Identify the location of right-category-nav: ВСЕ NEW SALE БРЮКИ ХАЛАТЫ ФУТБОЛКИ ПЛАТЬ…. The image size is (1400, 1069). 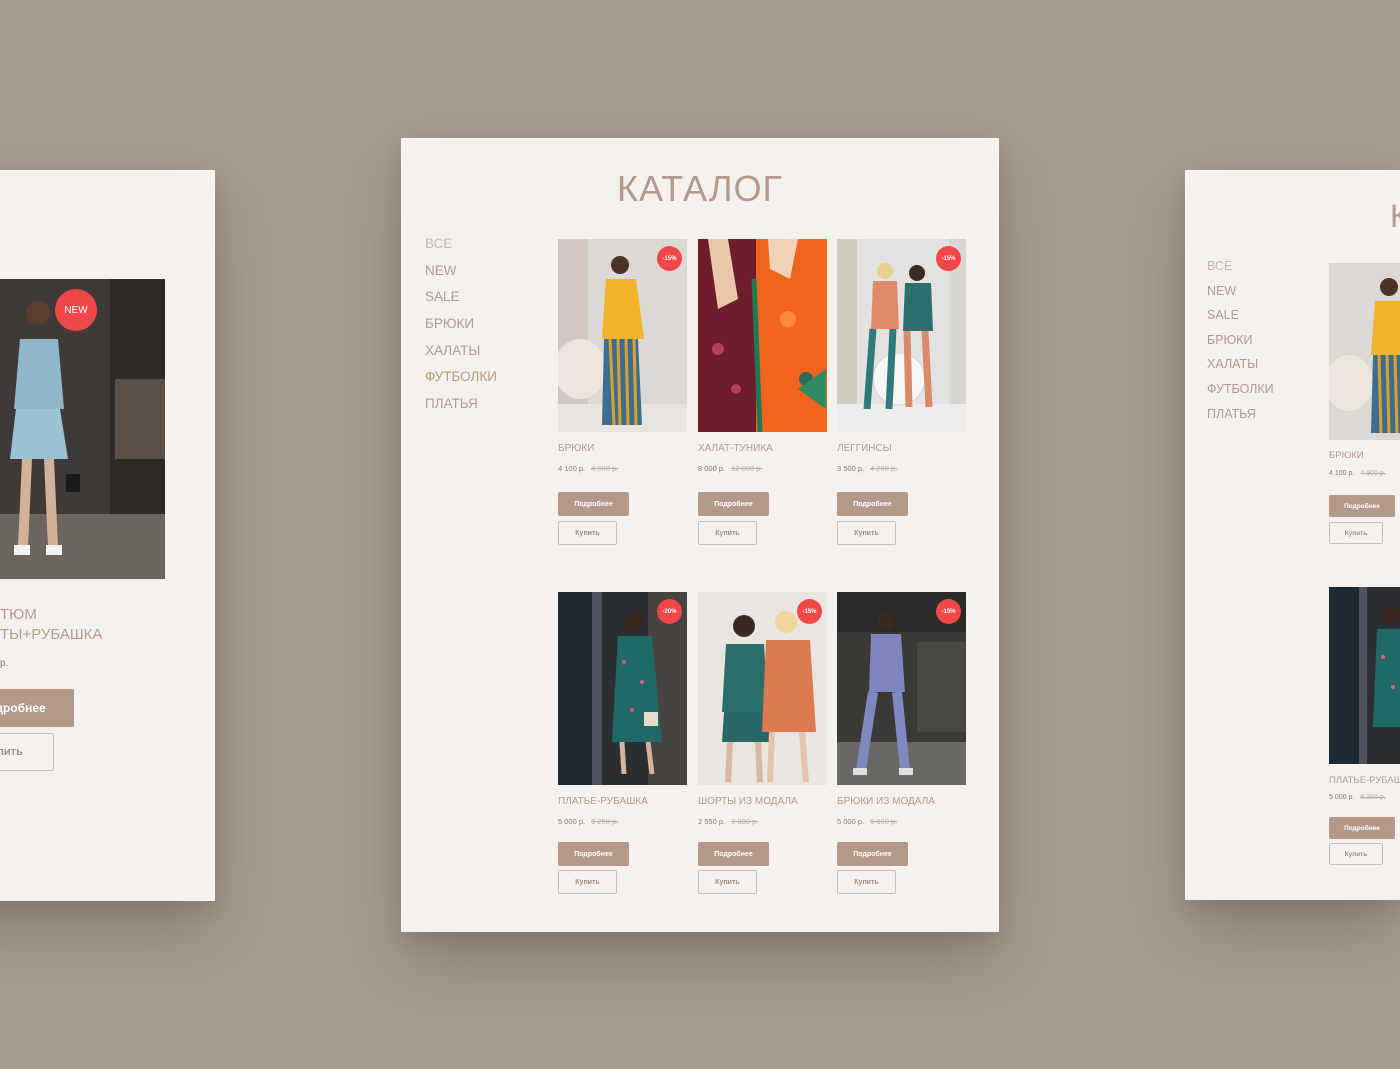
(1240, 345).